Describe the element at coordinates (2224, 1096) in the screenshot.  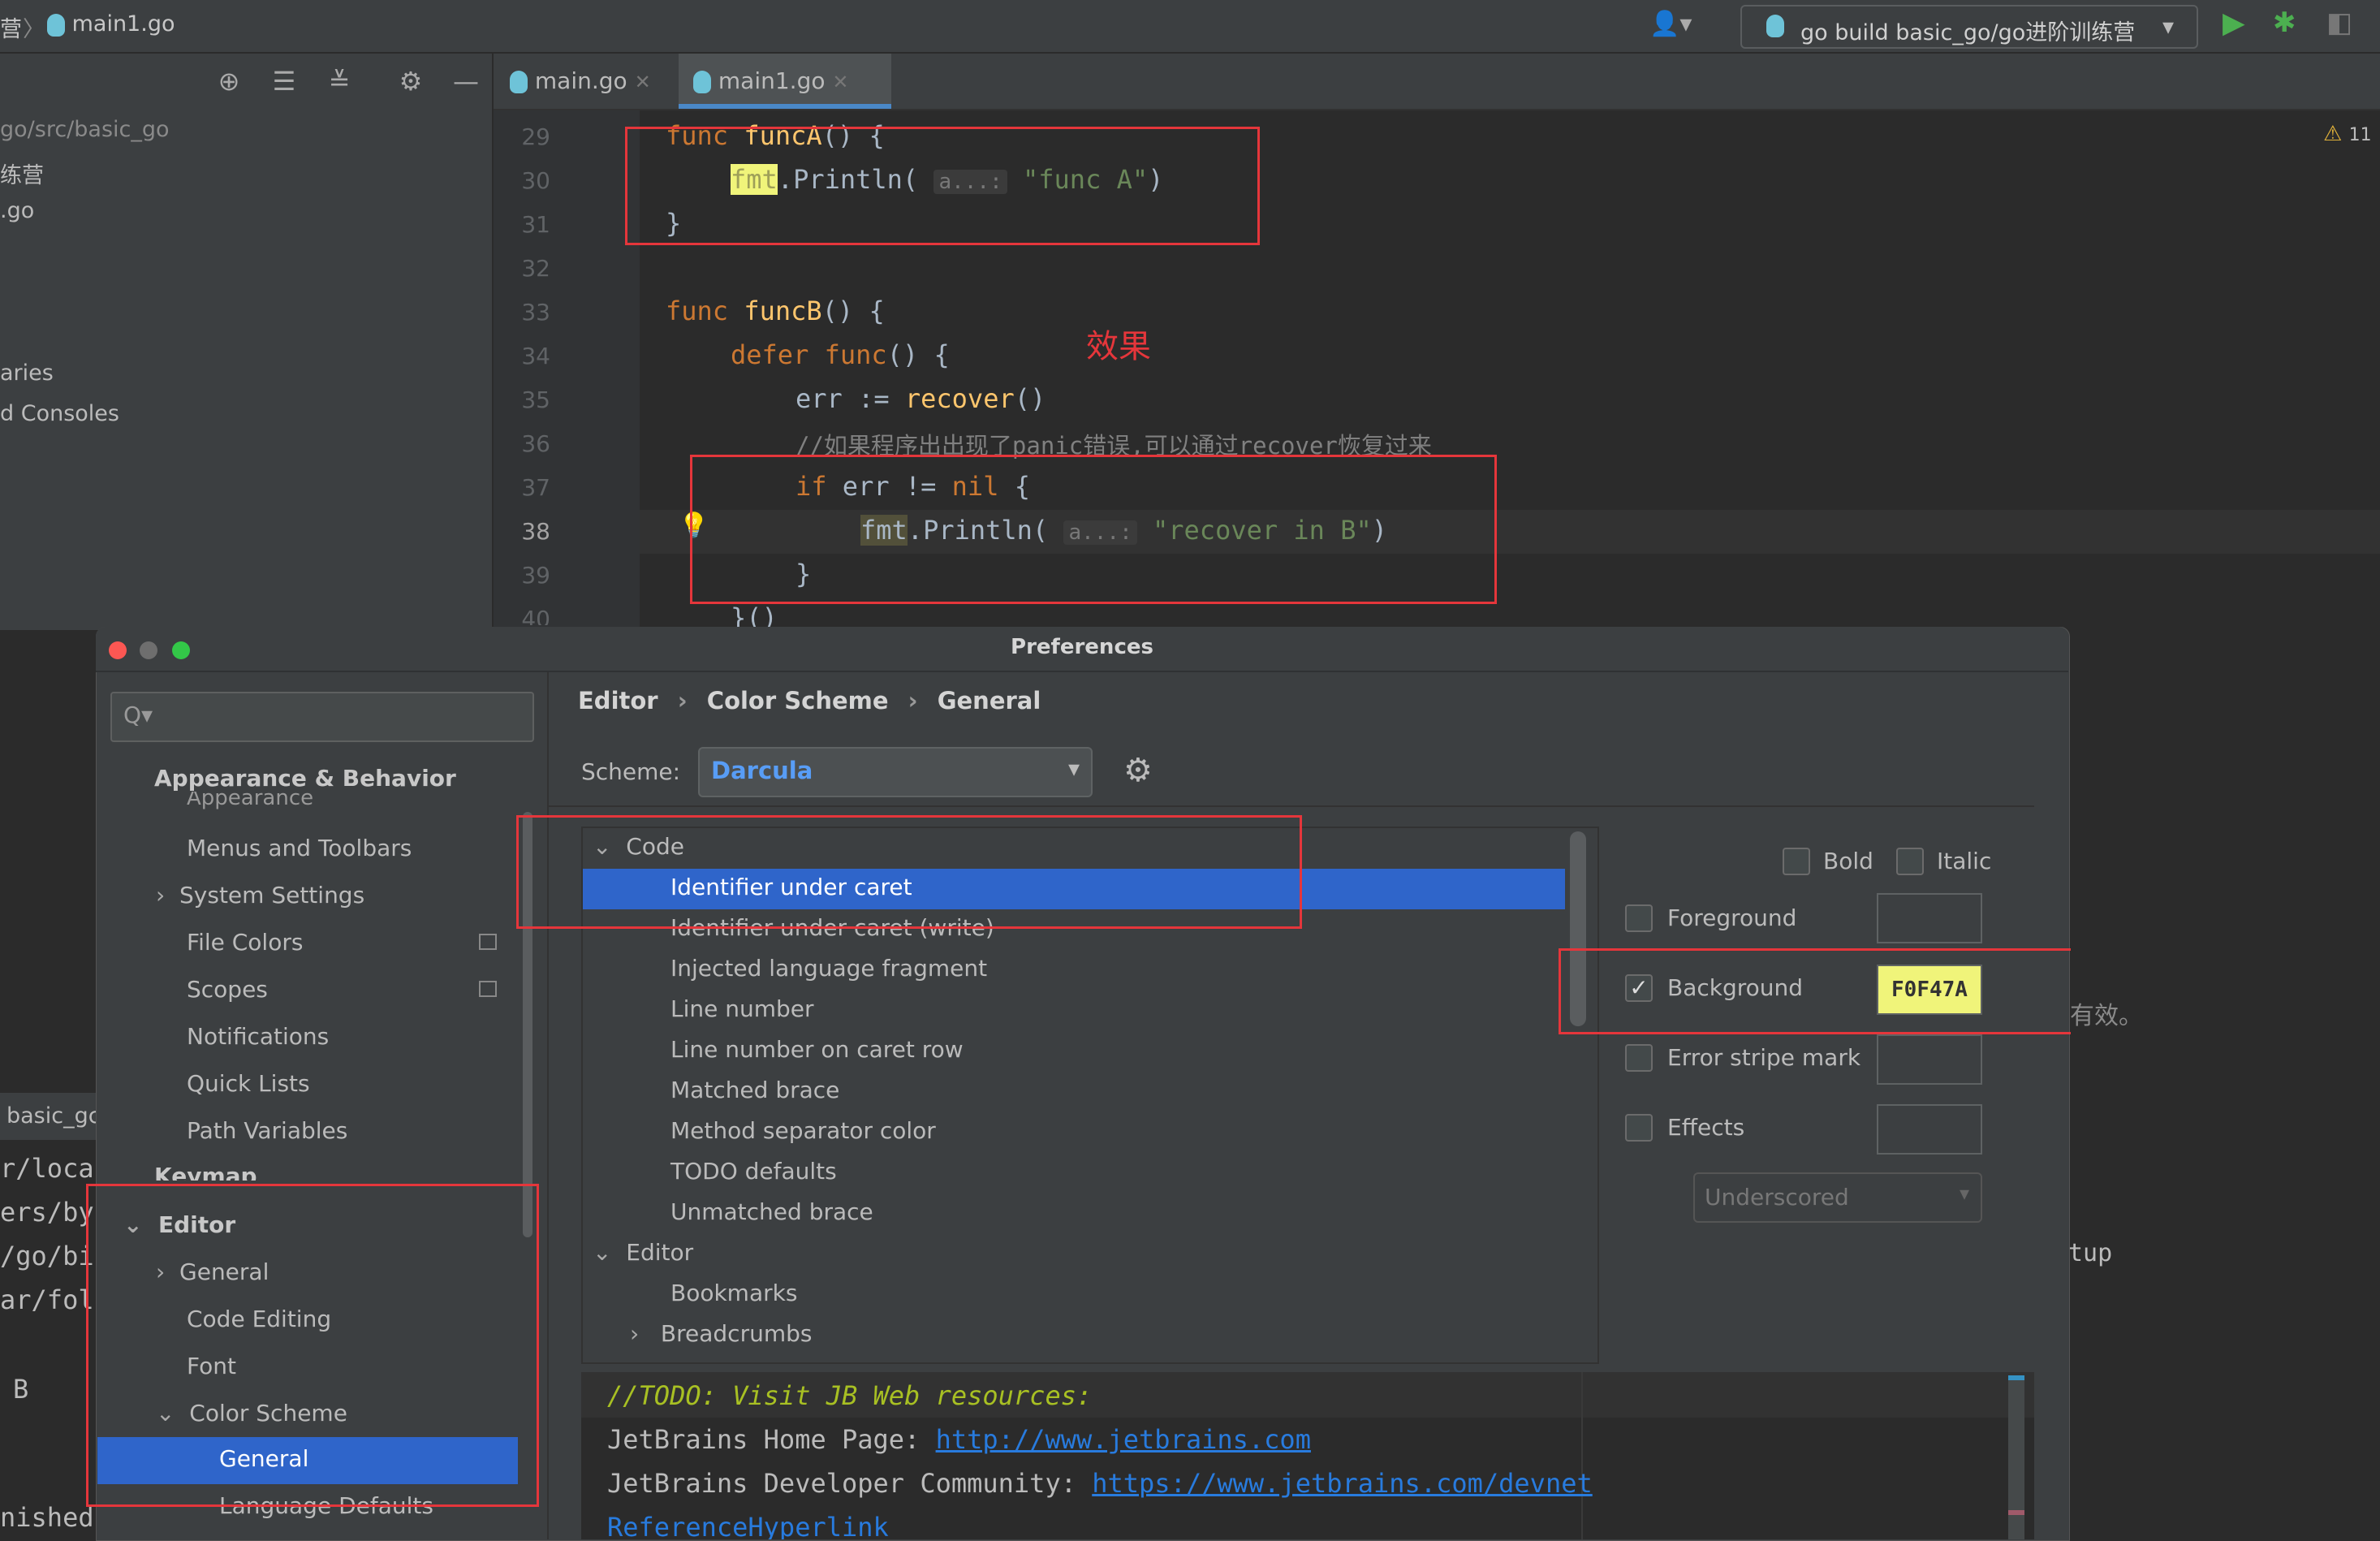
I see `background-panel` at that location.